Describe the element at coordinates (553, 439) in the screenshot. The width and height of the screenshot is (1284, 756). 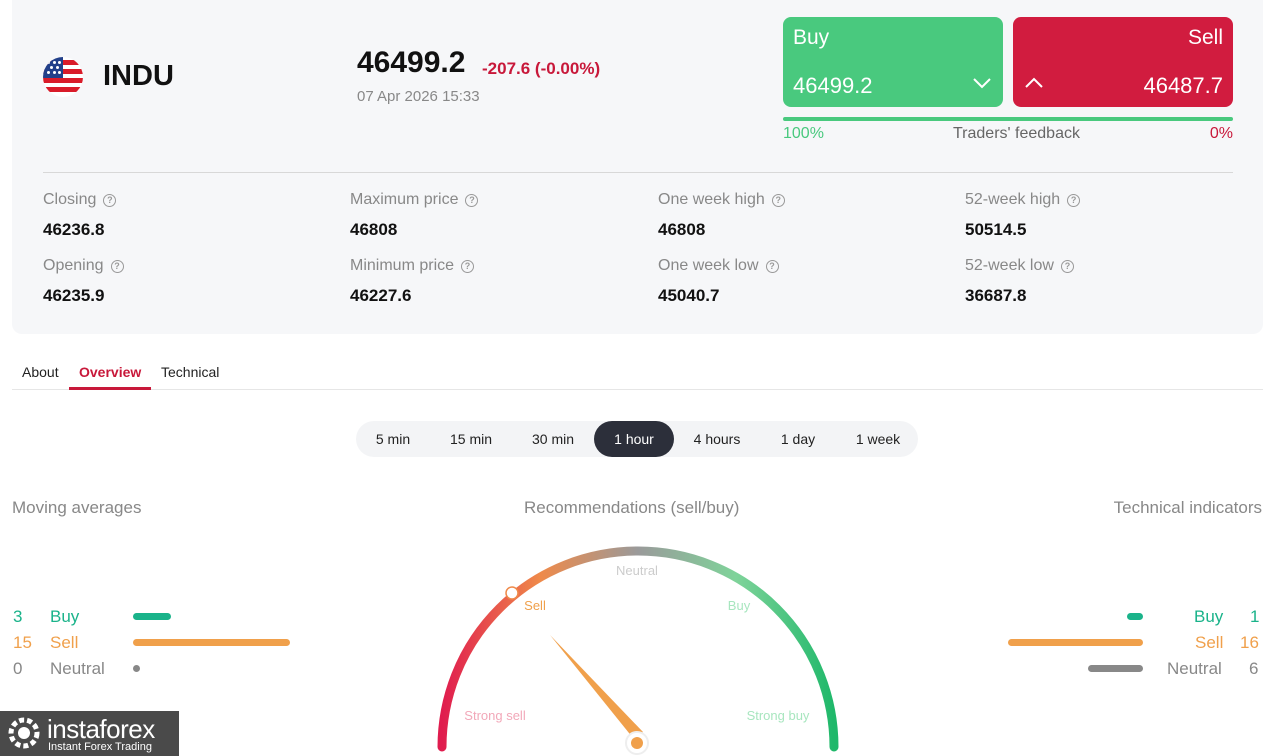
I see `timeframe-30min: 30 min` at that location.